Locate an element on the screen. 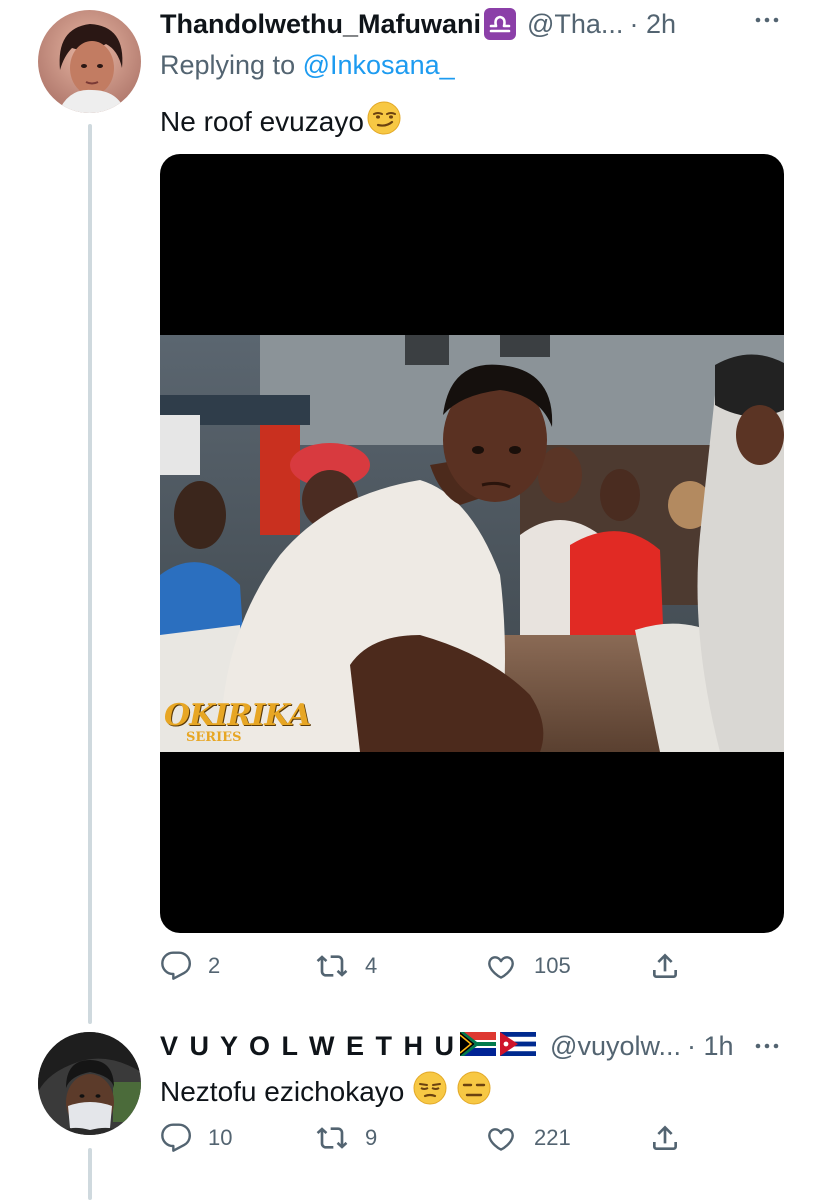  tweet-header: V U Y O L W E T H U @vuyolw... · 1h is located at coordinates (480, 1046).